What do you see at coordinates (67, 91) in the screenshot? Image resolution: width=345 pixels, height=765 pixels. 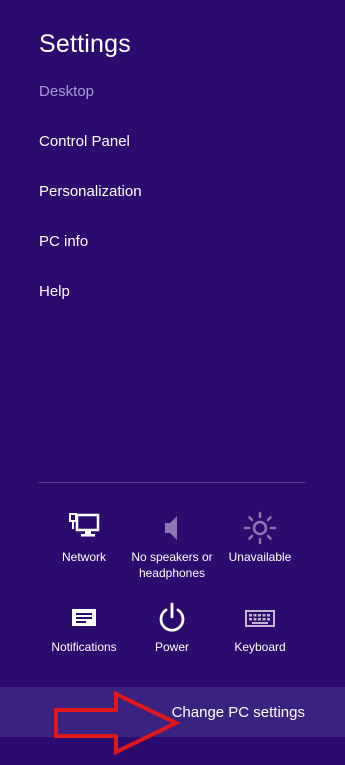 I see `context-label: Desktop` at bounding box center [67, 91].